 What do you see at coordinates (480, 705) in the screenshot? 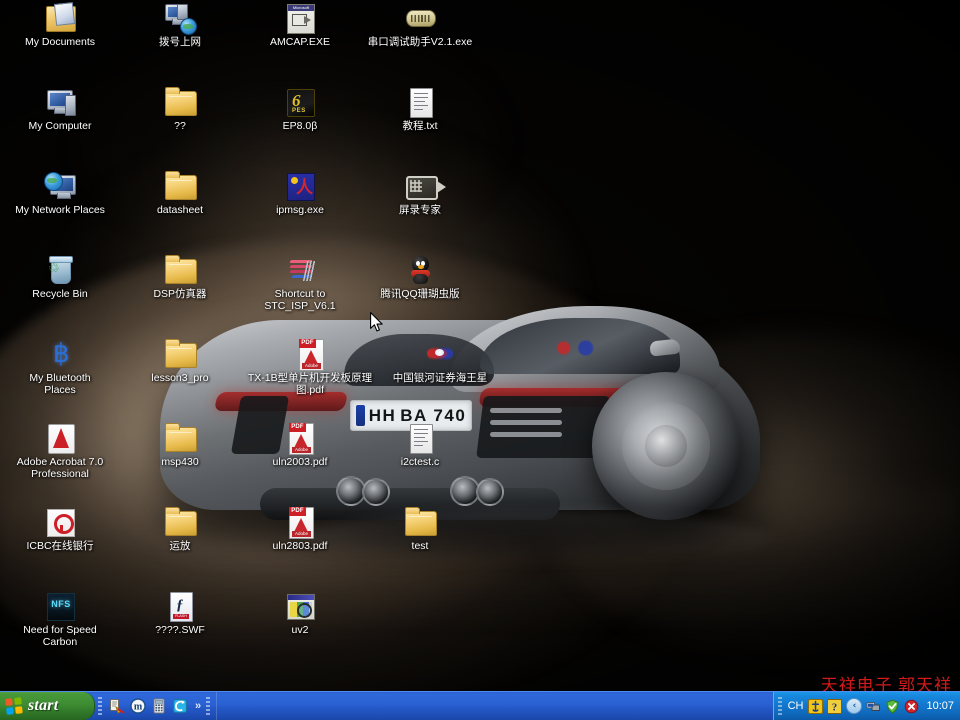
I see `taskbar: start m » CH ? ‹ 10:07` at bounding box center [480, 705].